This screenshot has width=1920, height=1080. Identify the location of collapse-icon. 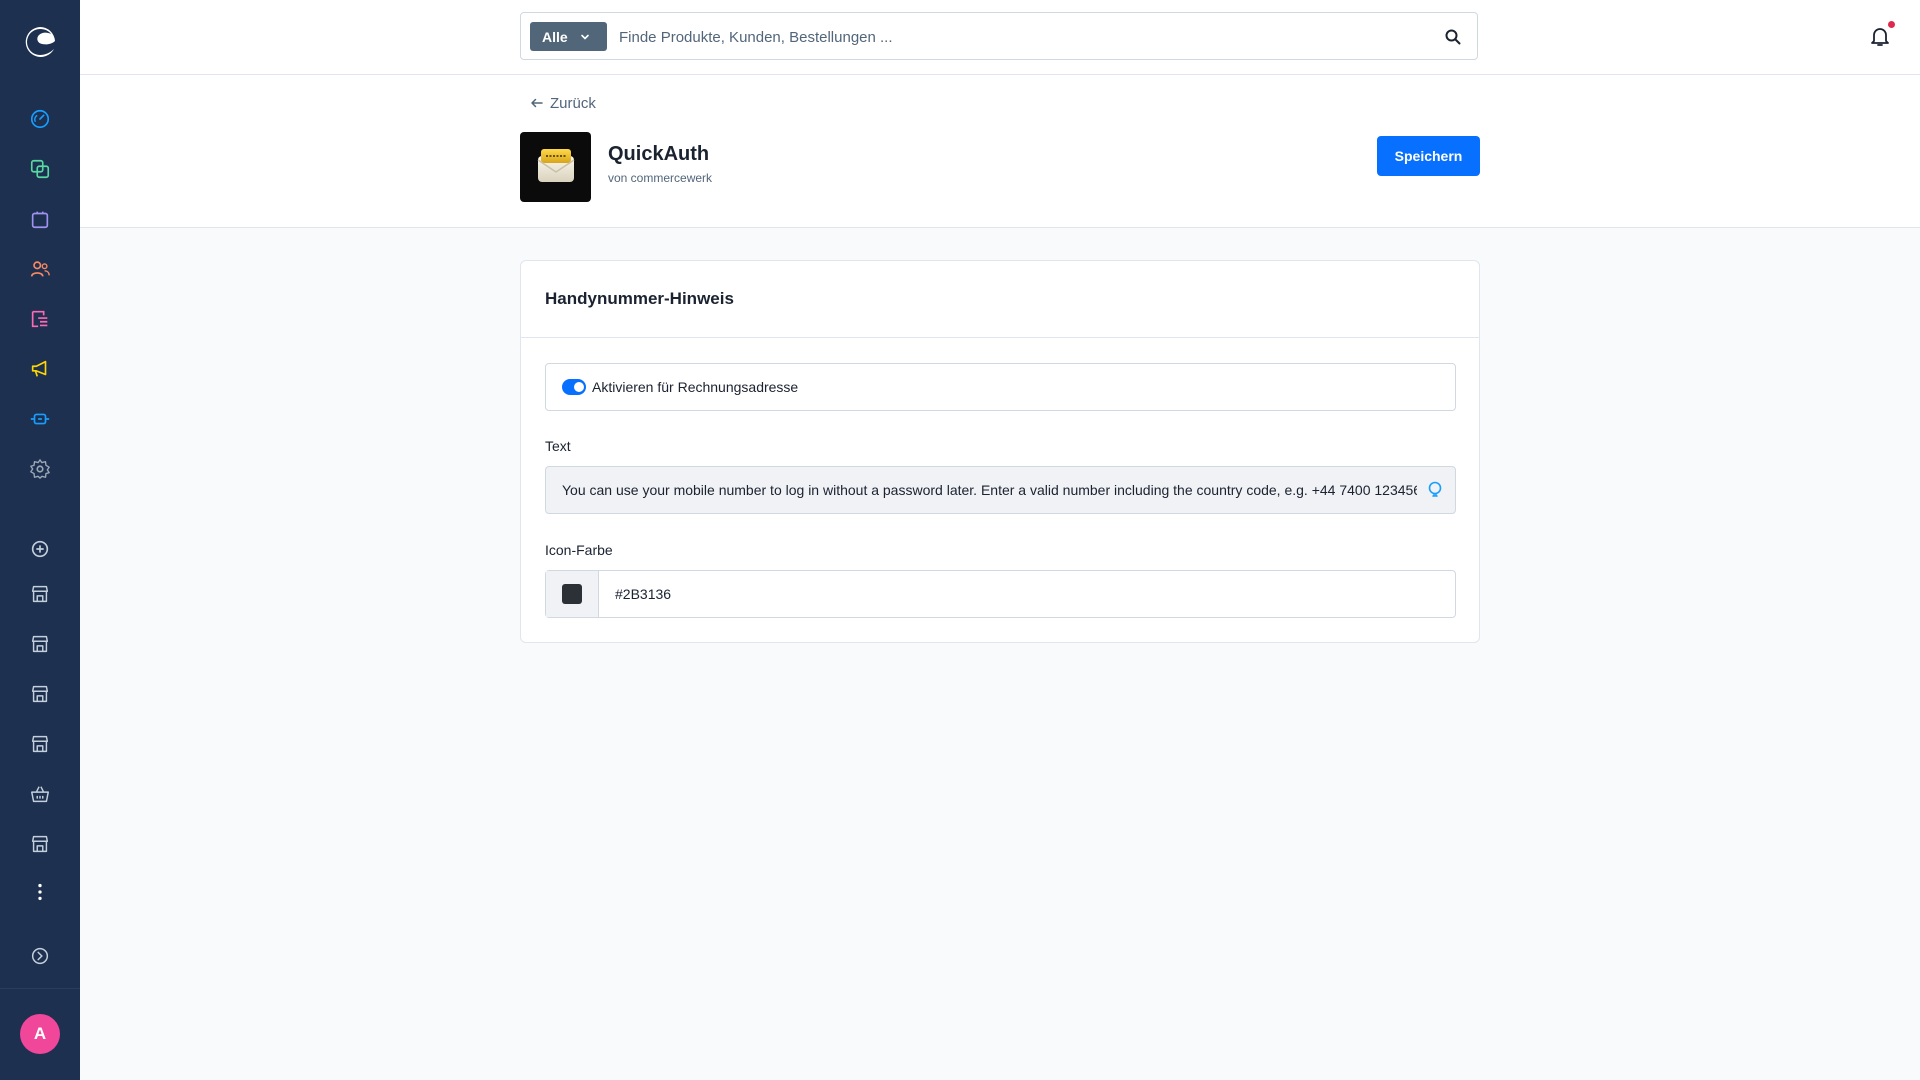
(40, 956).